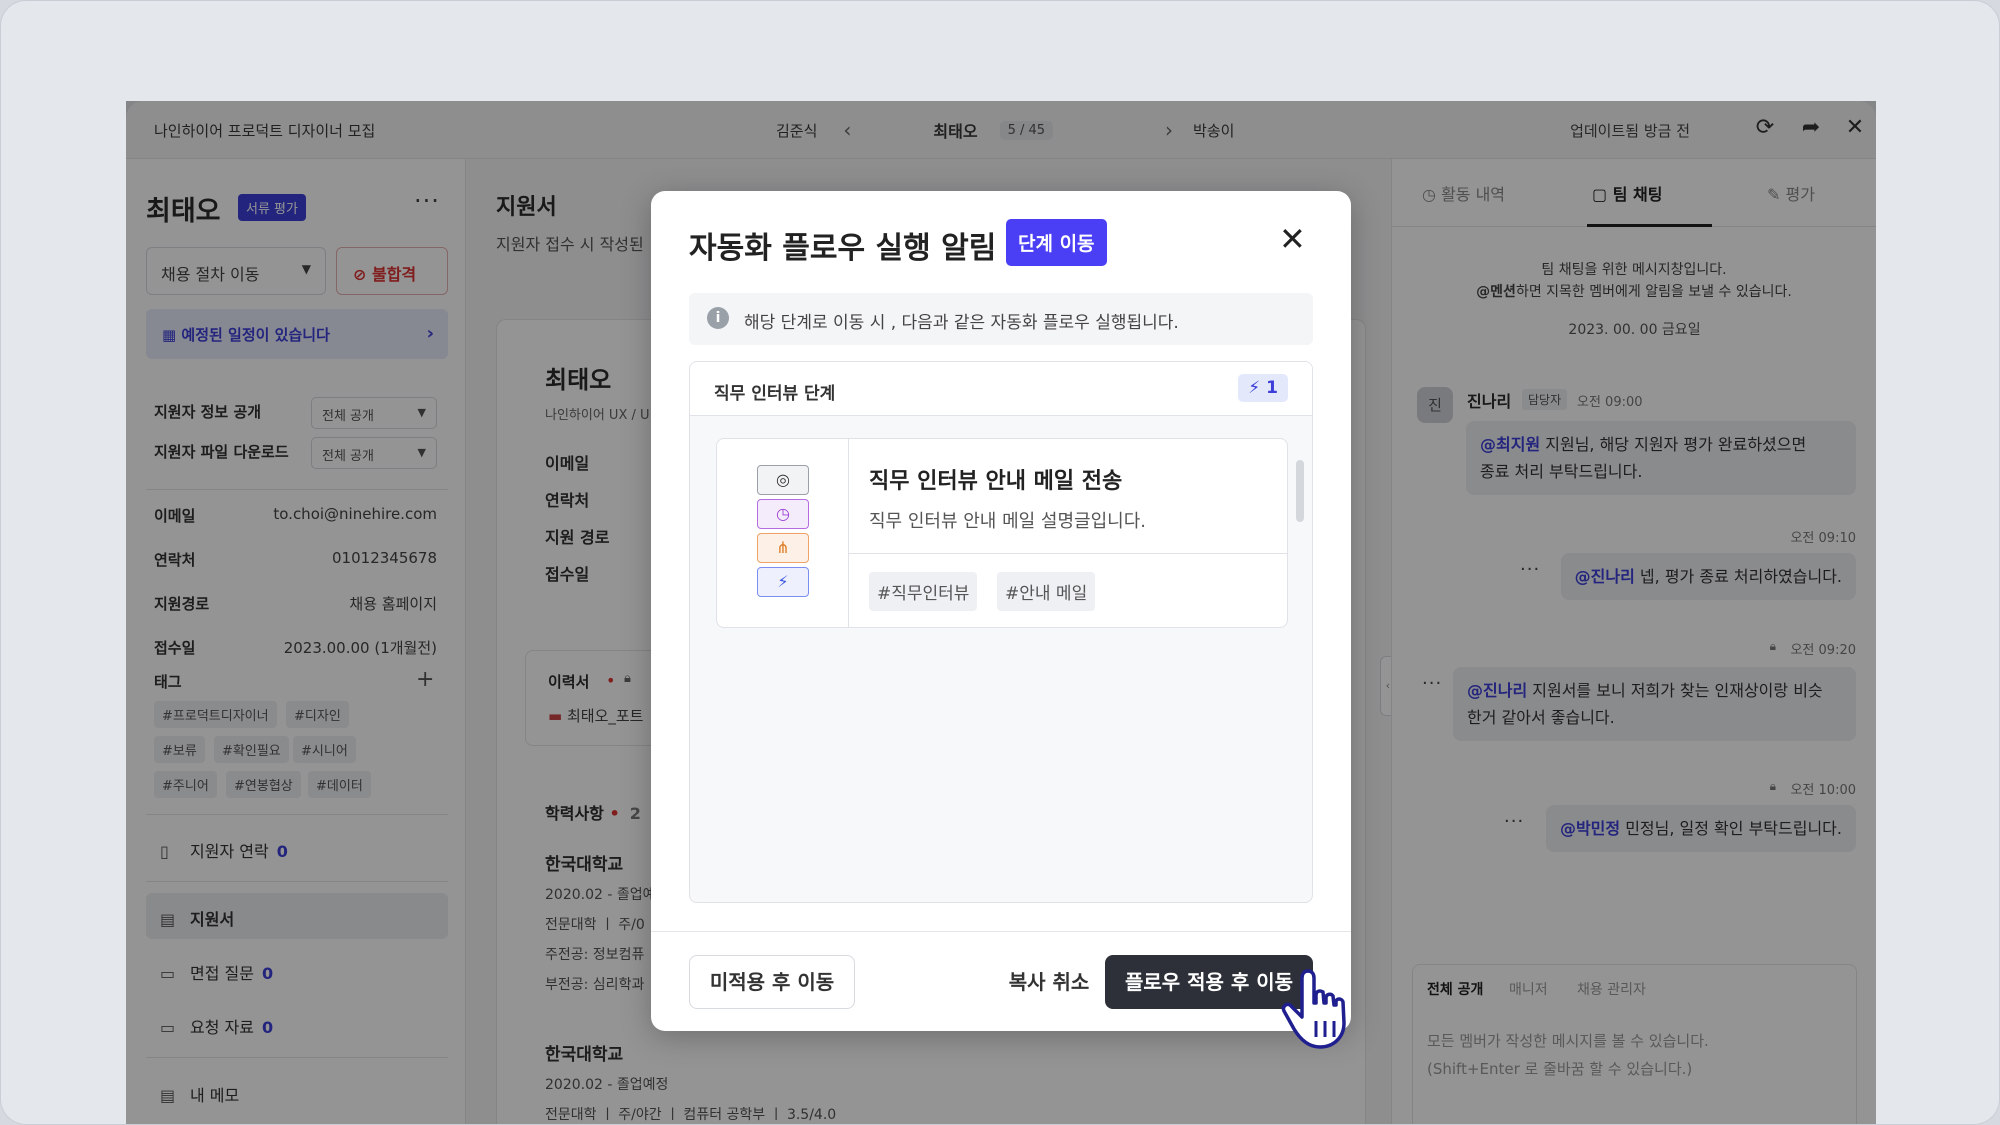 The image size is (2000, 1125). Describe the element at coordinates (843, 248) in the screenshot. I see `modal-title: 자동화 플로우 실행 알림` at that location.